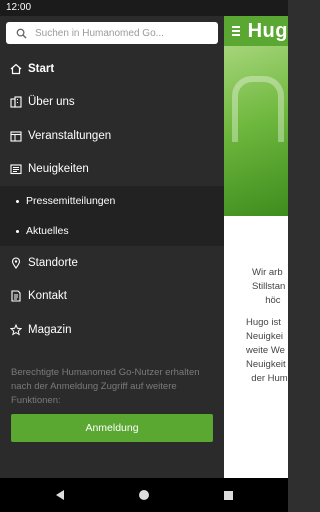 The image size is (320, 512). I want to click on nav-item-veranstaltungen: Veranstaltungen, so click(112, 136).